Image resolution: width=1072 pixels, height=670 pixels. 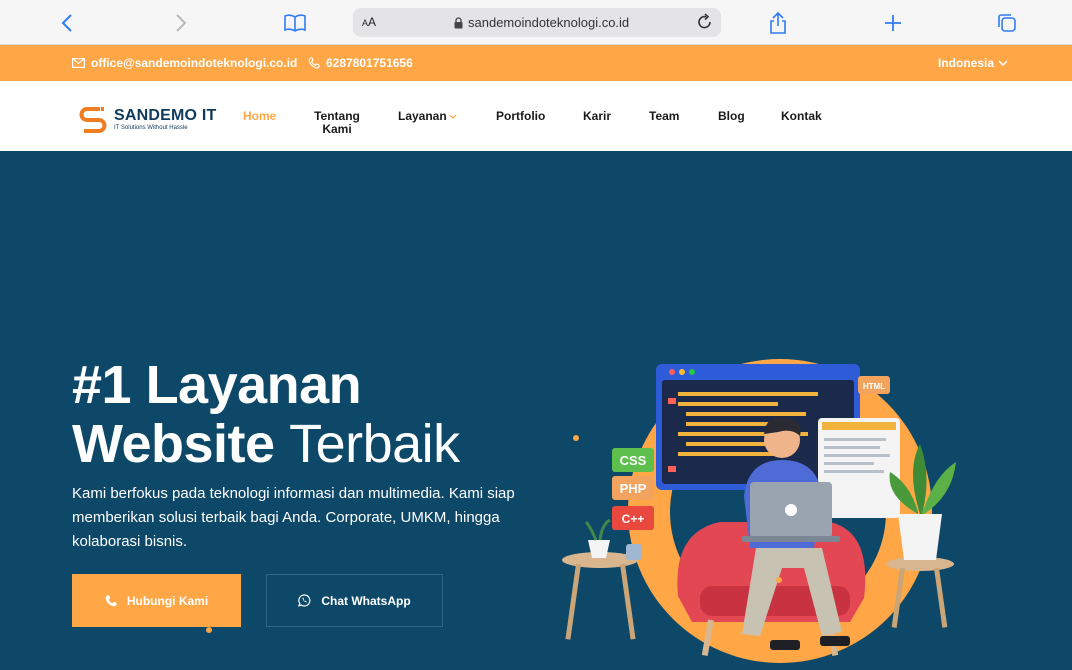 What do you see at coordinates (295, 23) in the screenshot?
I see `bookmarks-icon` at bounding box center [295, 23].